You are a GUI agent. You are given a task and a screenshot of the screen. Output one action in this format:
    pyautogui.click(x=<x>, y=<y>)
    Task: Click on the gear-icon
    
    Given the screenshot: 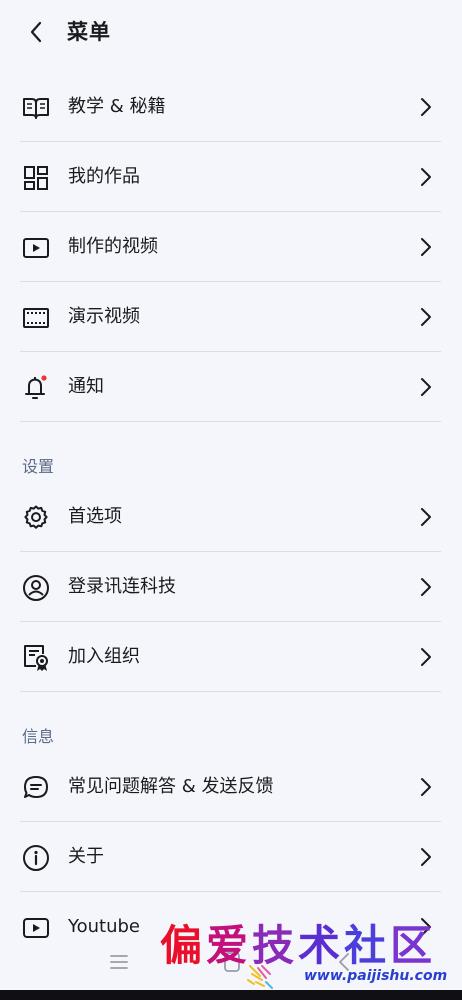 What is the action you would take?
    pyautogui.click(x=36, y=518)
    